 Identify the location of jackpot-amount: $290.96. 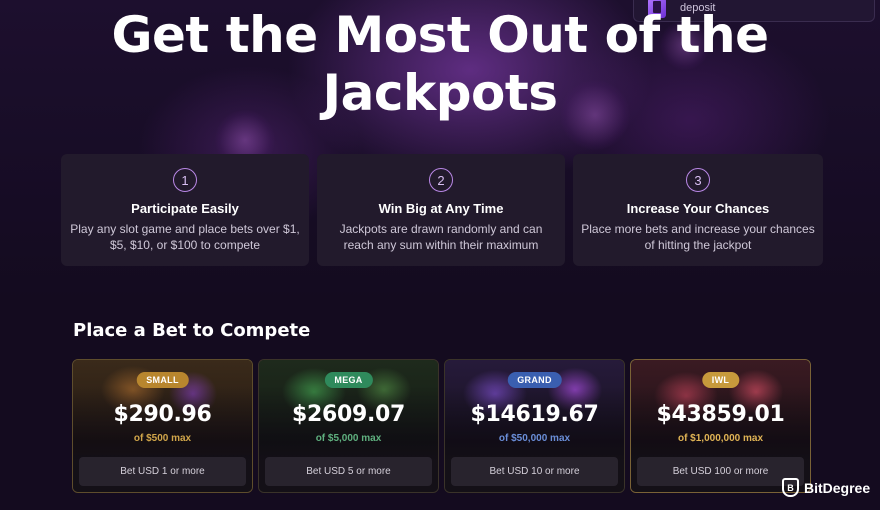
(162, 414).